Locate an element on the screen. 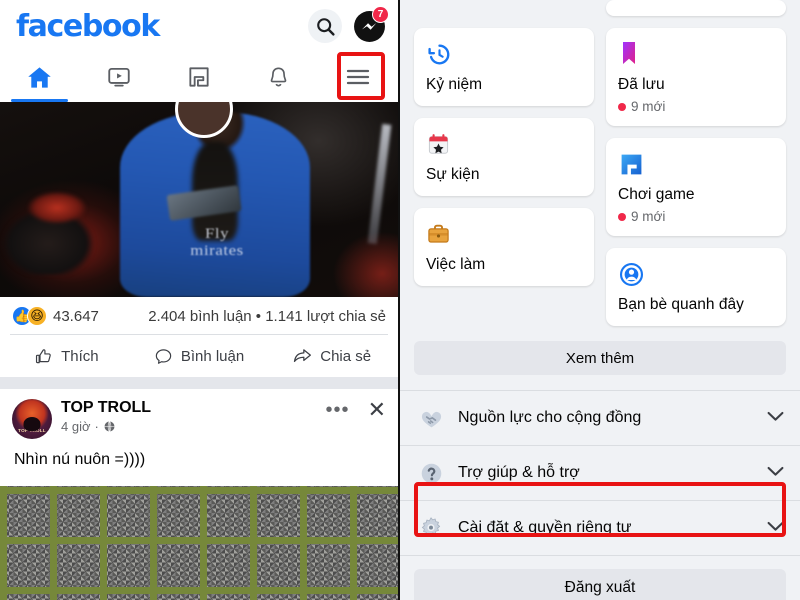 The height and width of the screenshot is (600, 800). comment-button-label: Bình luận is located at coordinates (212, 356).